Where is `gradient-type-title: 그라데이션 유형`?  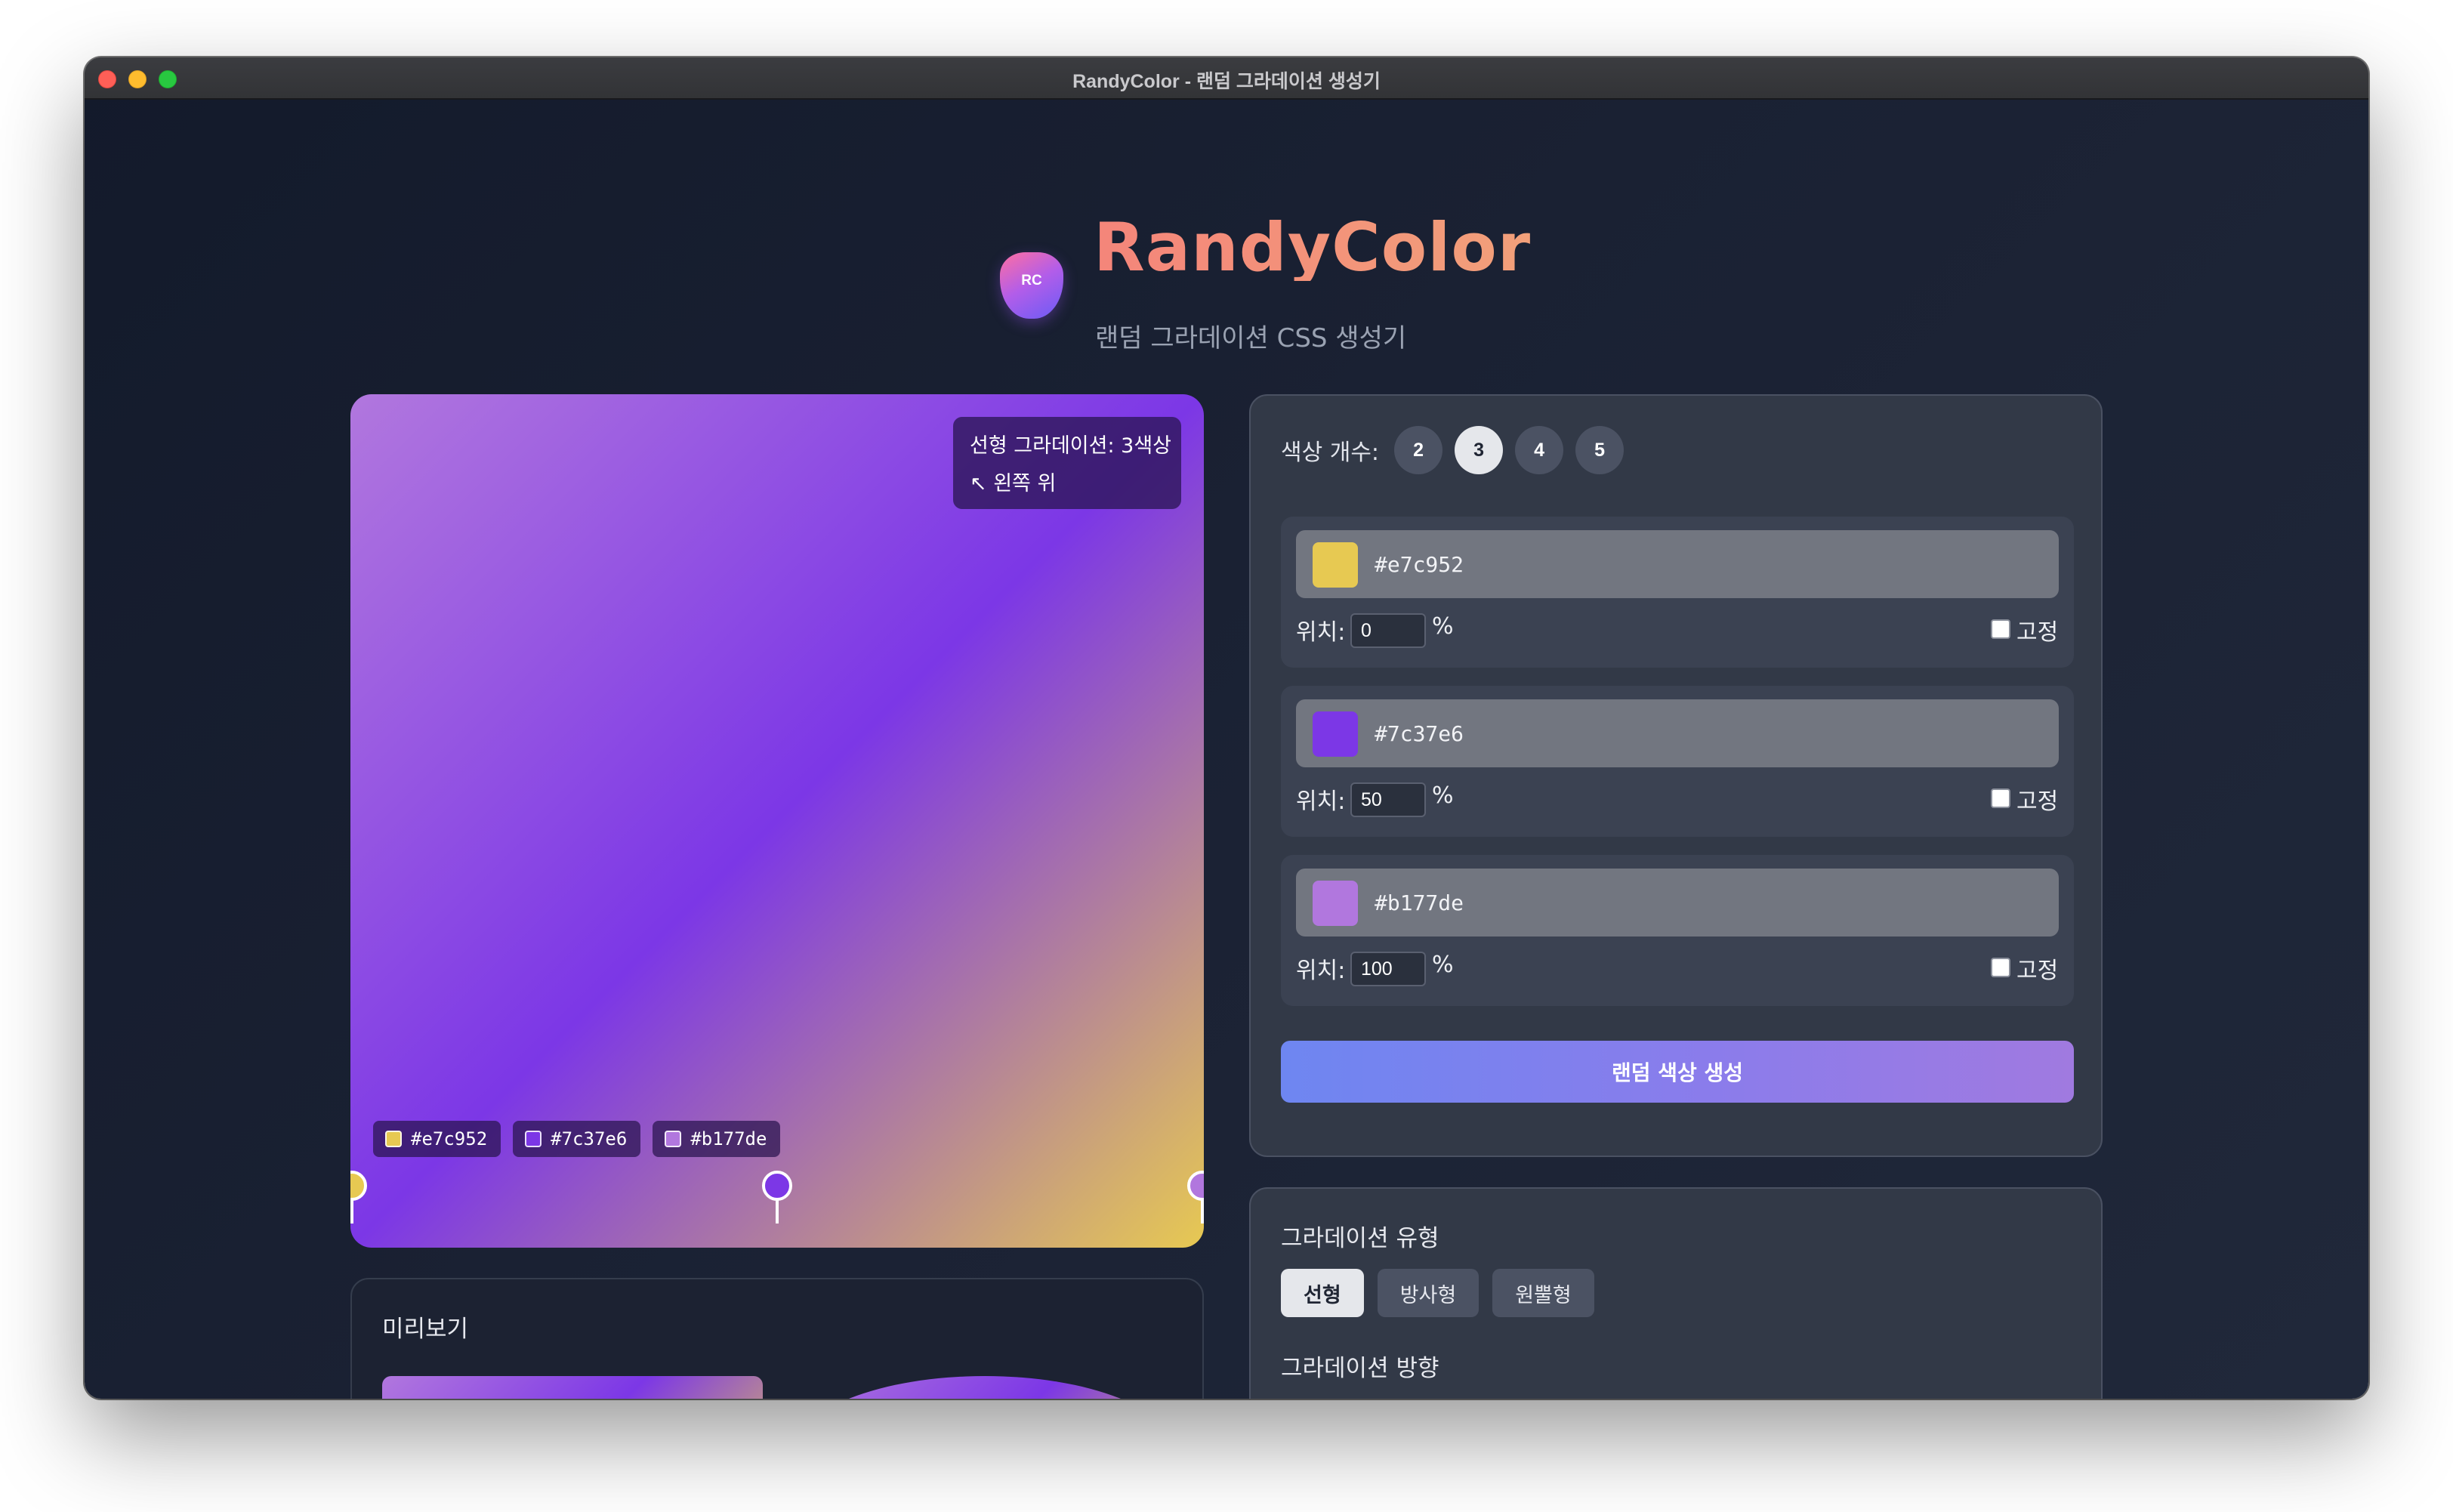 gradient-type-title: 그라데이션 유형 is located at coordinates (1360, 1238).